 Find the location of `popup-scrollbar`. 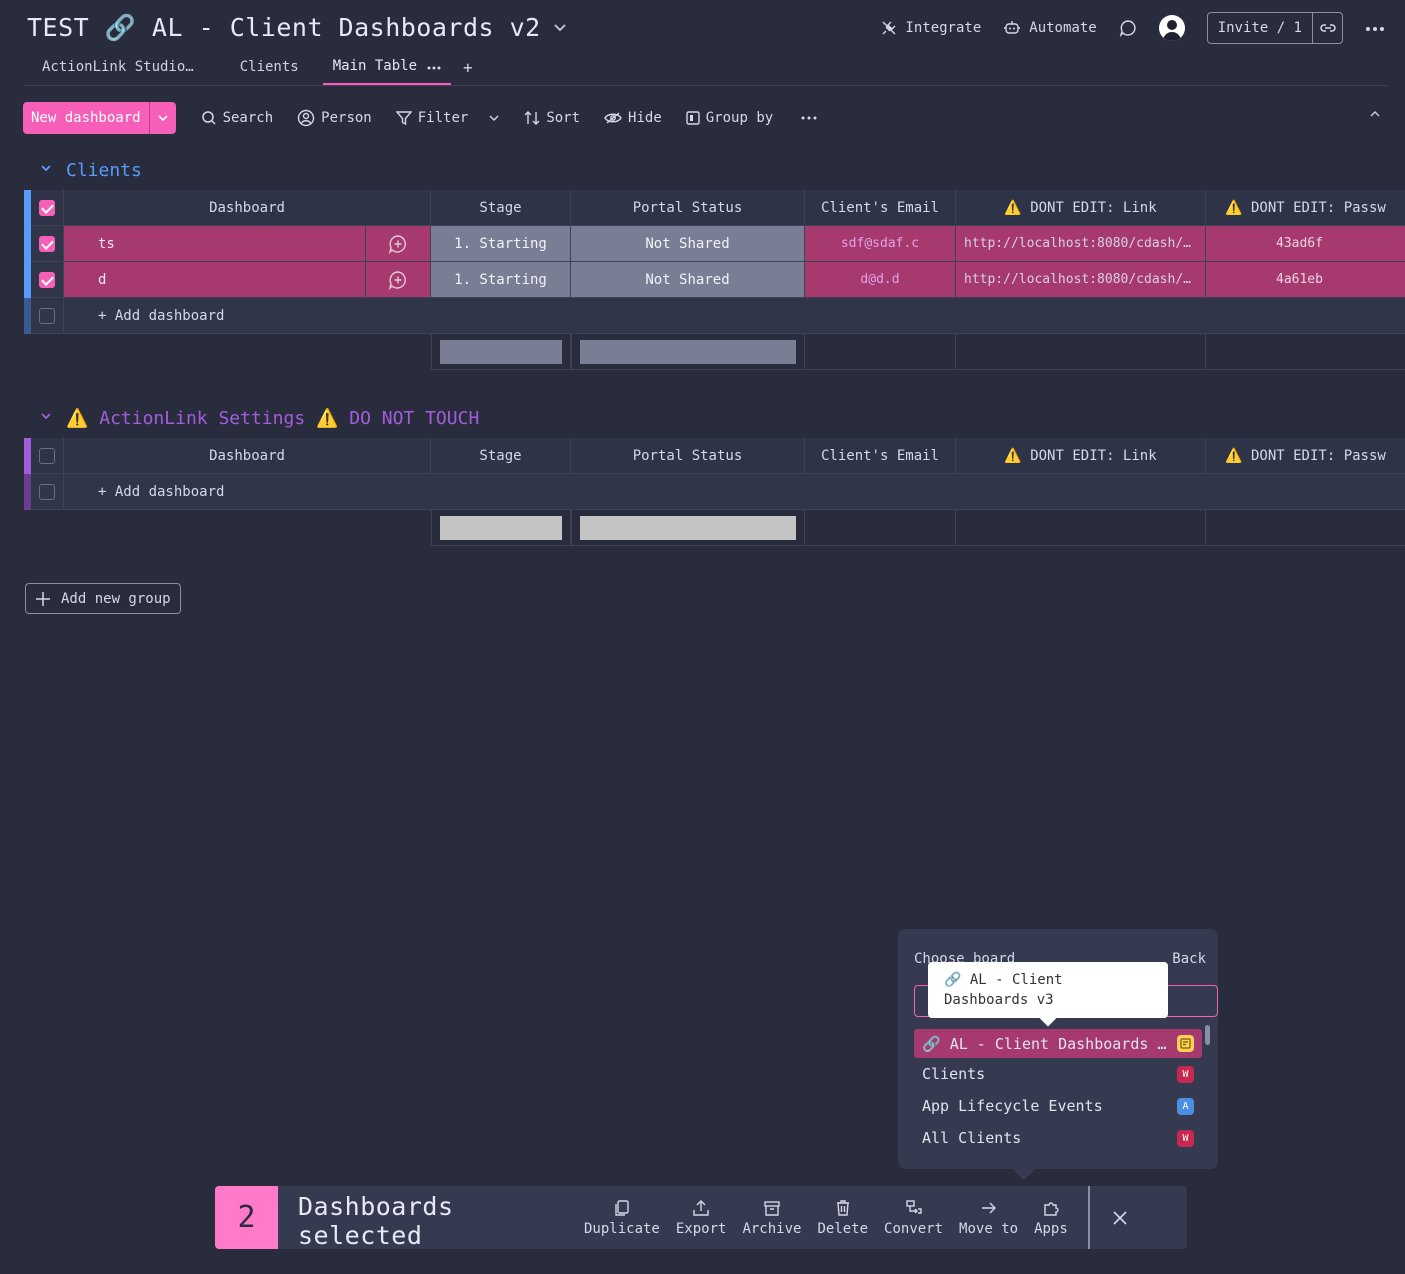

popup-scrollbar is located at coordinates (1207, 1035).